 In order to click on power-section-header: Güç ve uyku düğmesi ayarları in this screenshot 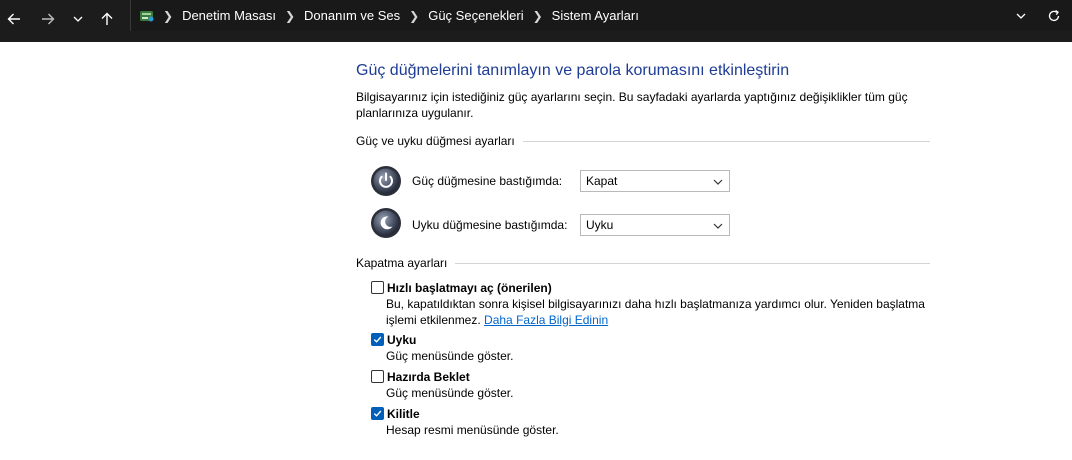, I will do `click(643, 141)`.